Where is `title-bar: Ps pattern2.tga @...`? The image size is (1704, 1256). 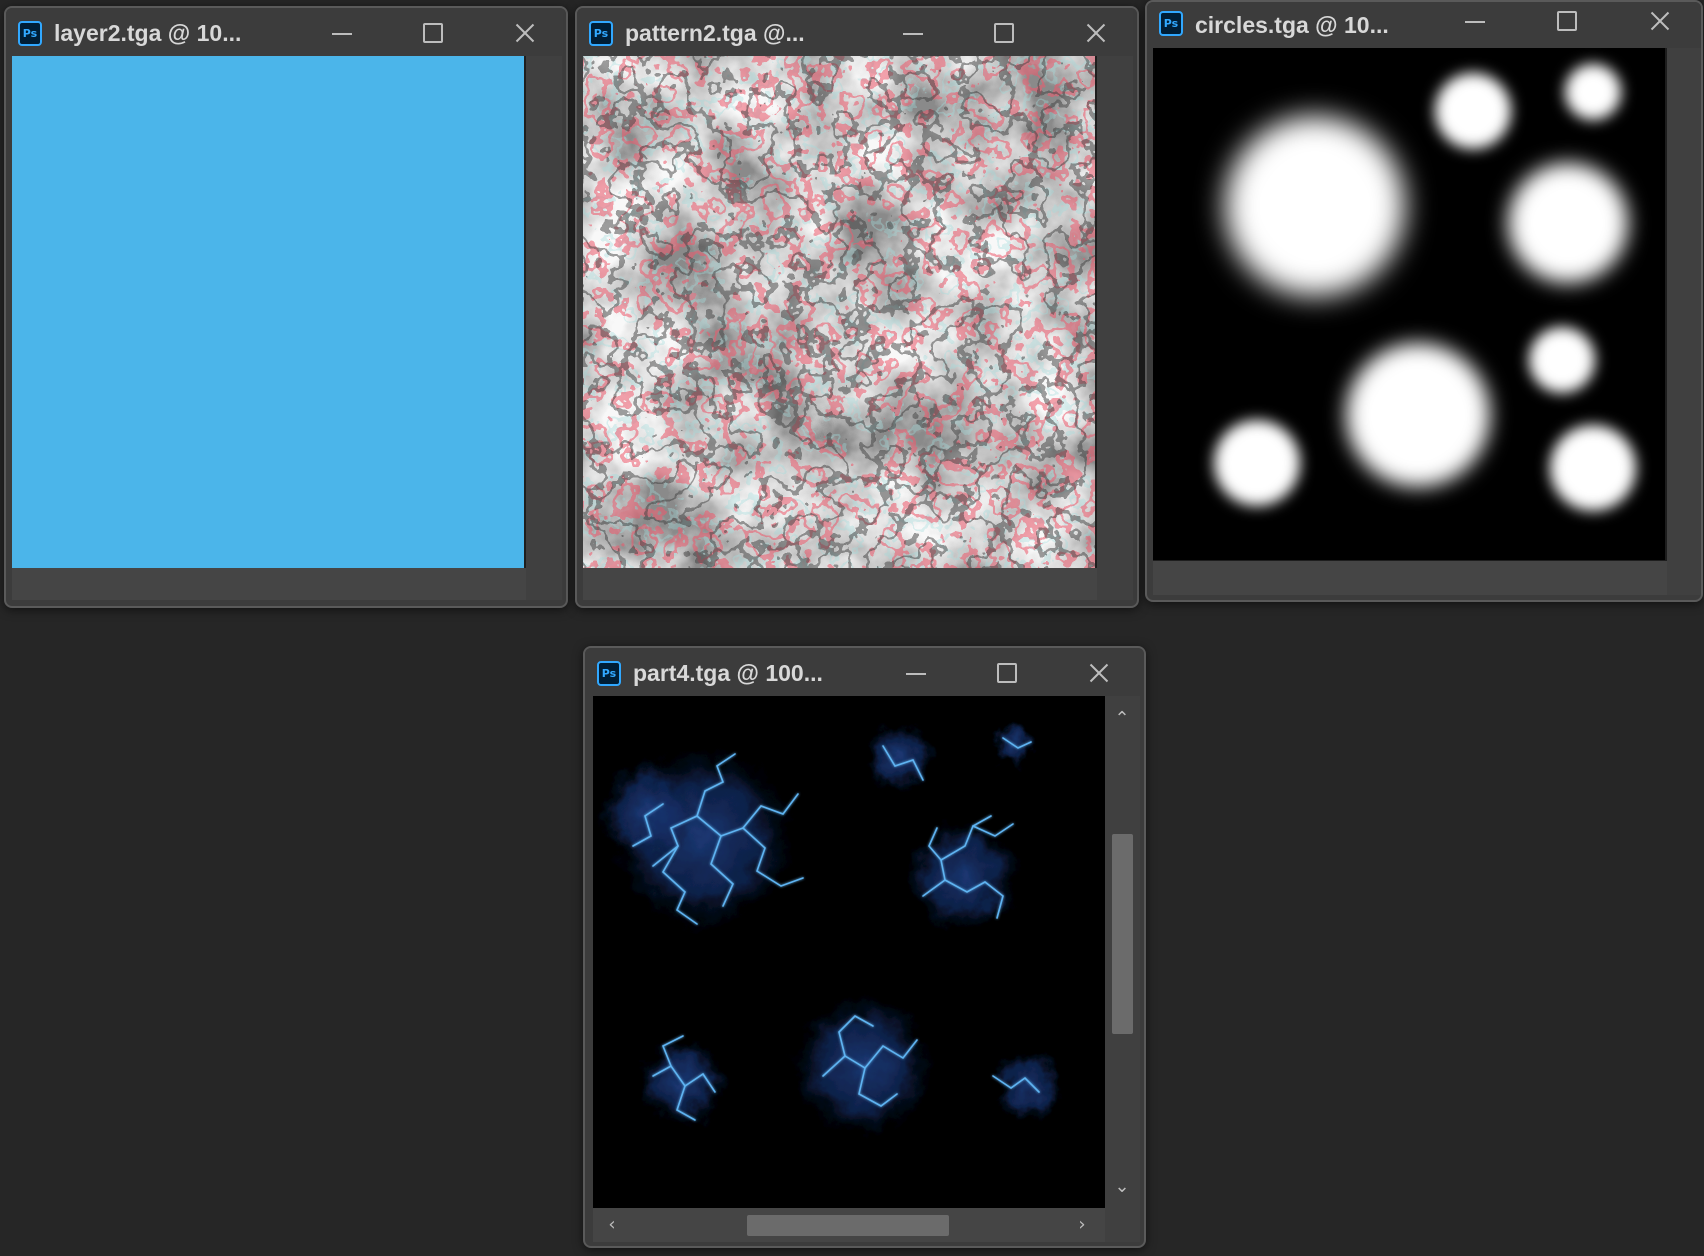
title-bar: Ps pattern2.tga @... is located at coordinates (857, 32).